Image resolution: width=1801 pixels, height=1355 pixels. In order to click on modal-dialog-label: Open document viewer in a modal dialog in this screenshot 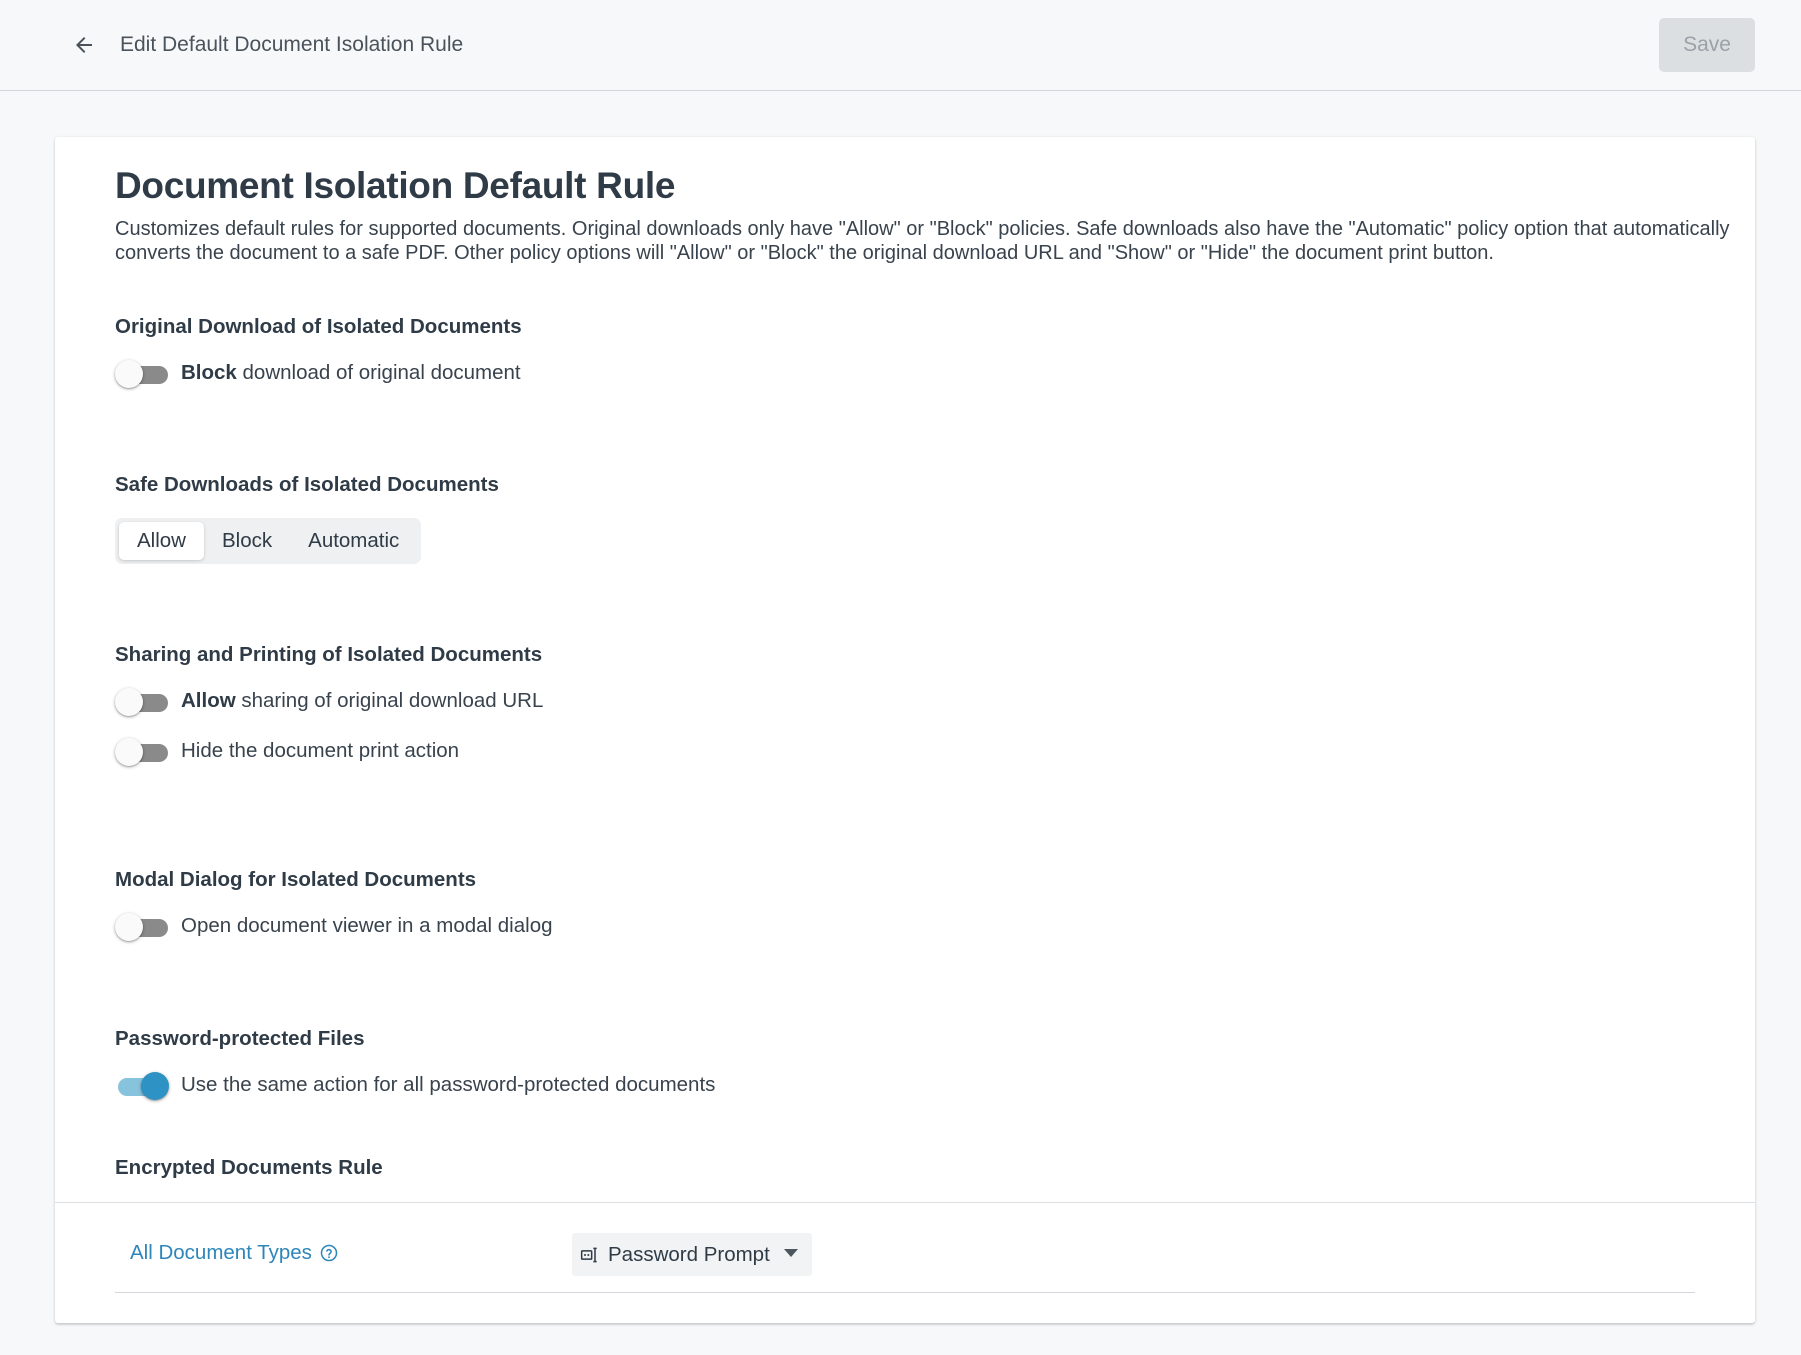, I will do `click(367, 925)`.